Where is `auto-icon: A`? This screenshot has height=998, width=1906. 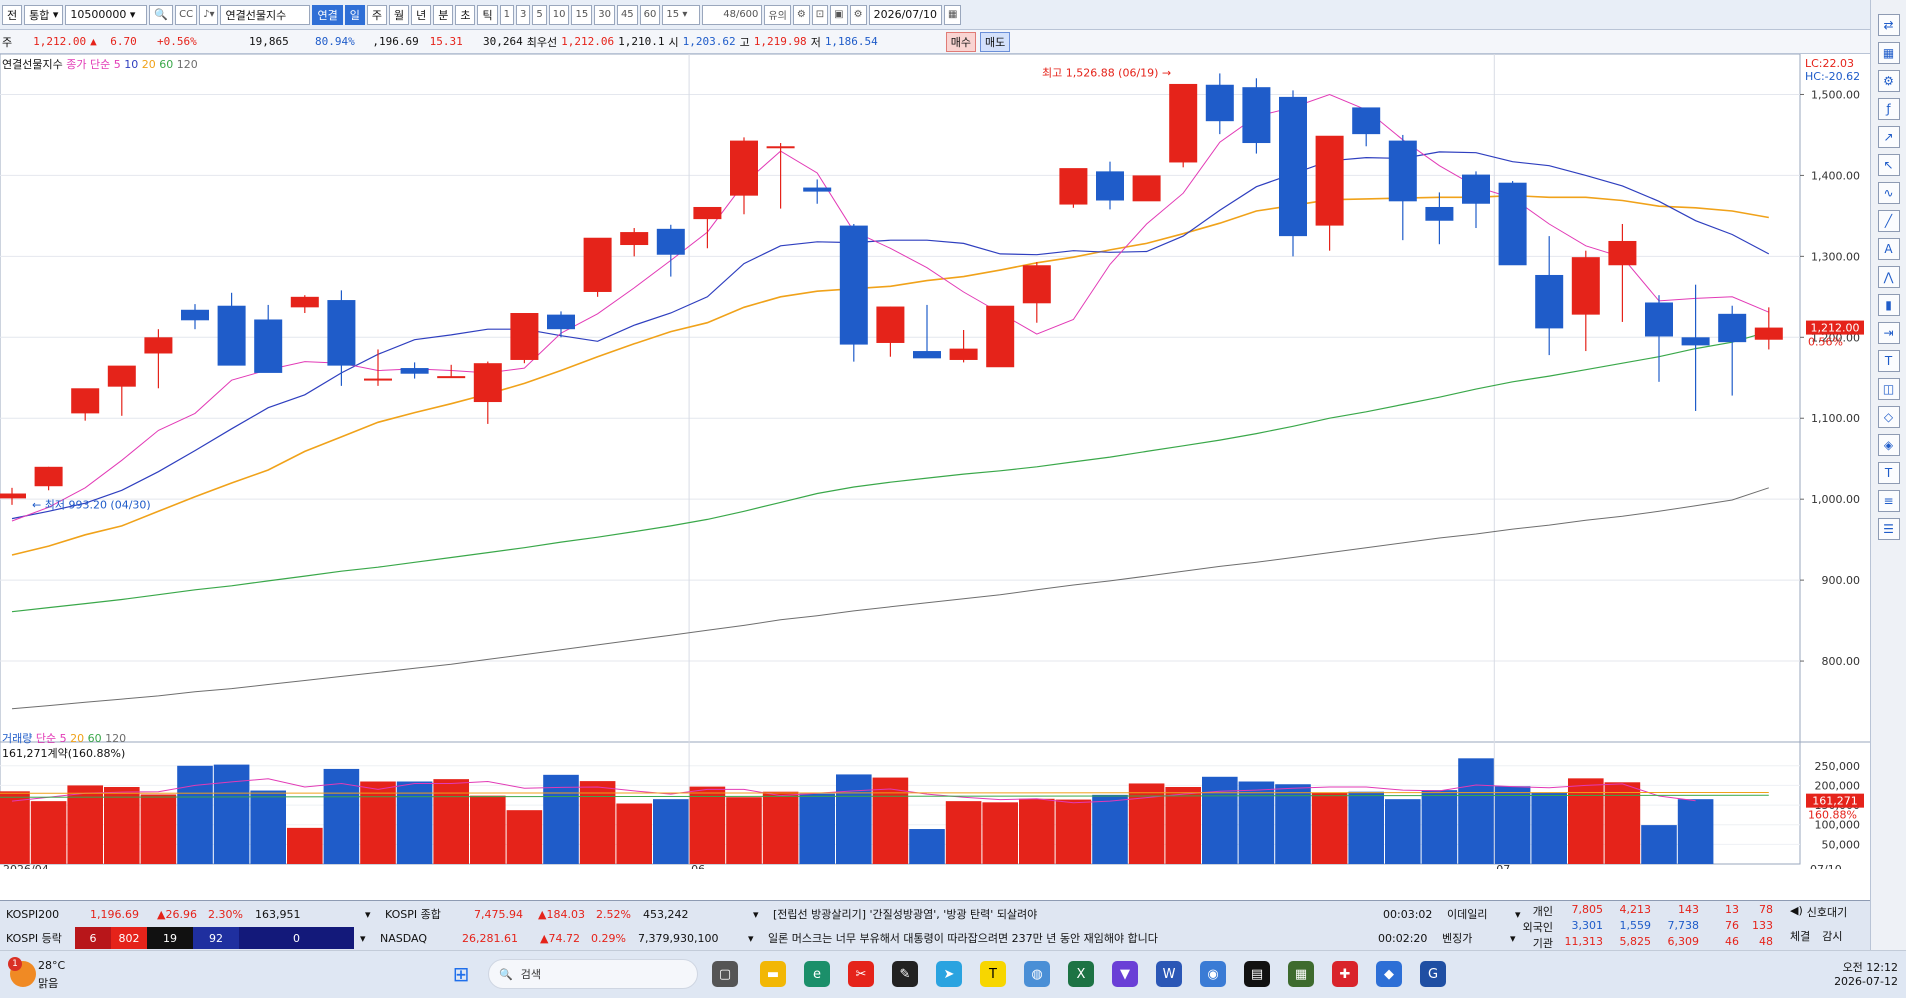 auto-icon: A is located at coordinates (1888, 249).